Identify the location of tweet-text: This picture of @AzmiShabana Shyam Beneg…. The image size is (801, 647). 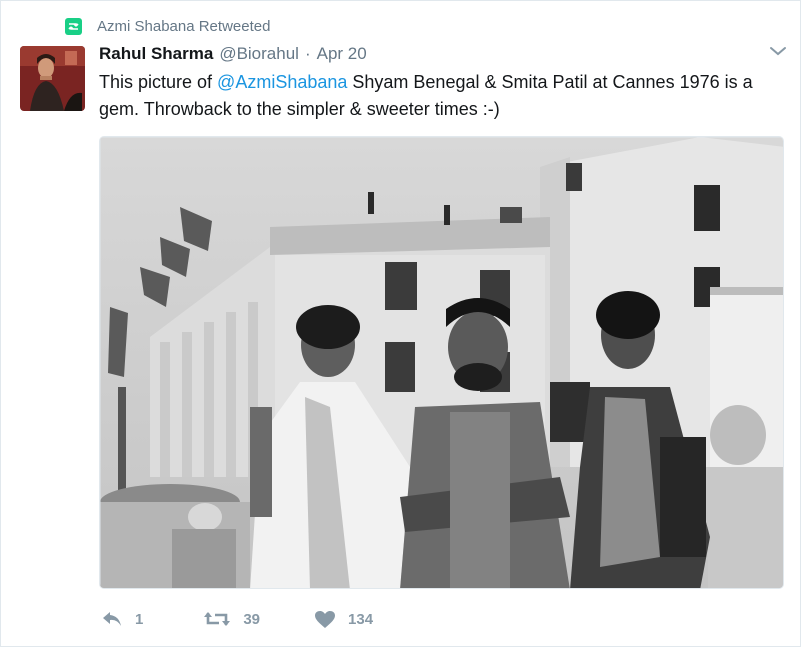
(444, 96).